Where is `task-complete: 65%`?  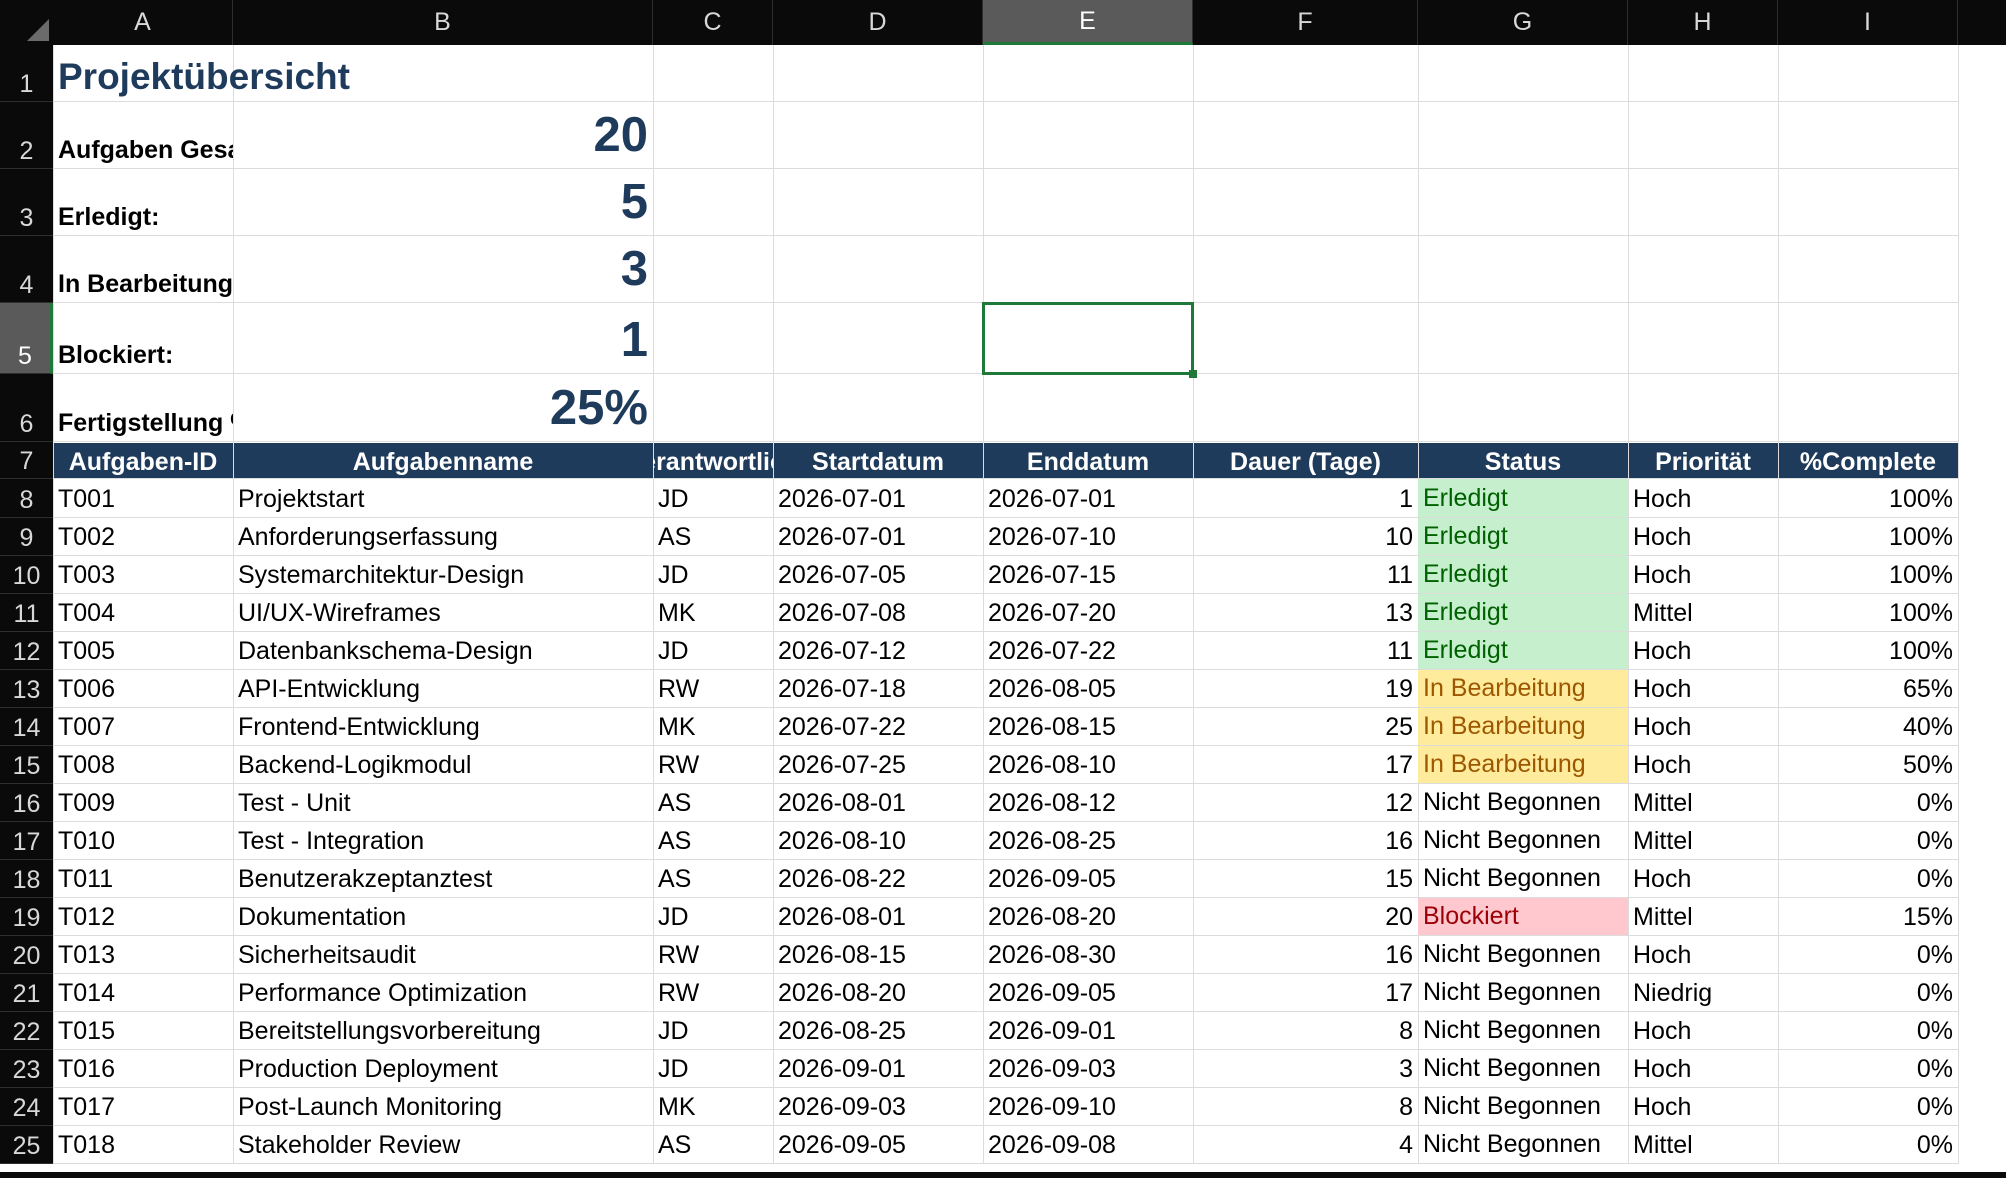
task-complete: 65% is located at coordinates (1868, 689).